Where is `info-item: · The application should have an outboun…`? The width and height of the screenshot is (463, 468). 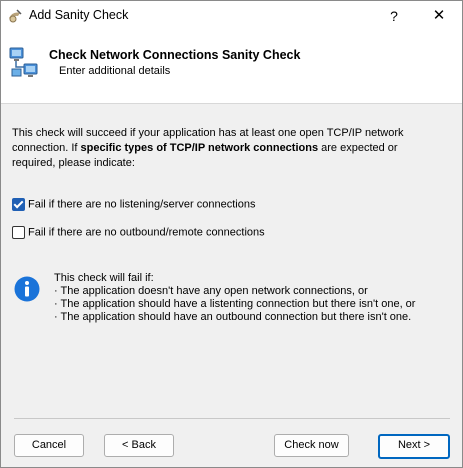 info-item: · The application should have an outboun… is located at coordinates (233, 317).